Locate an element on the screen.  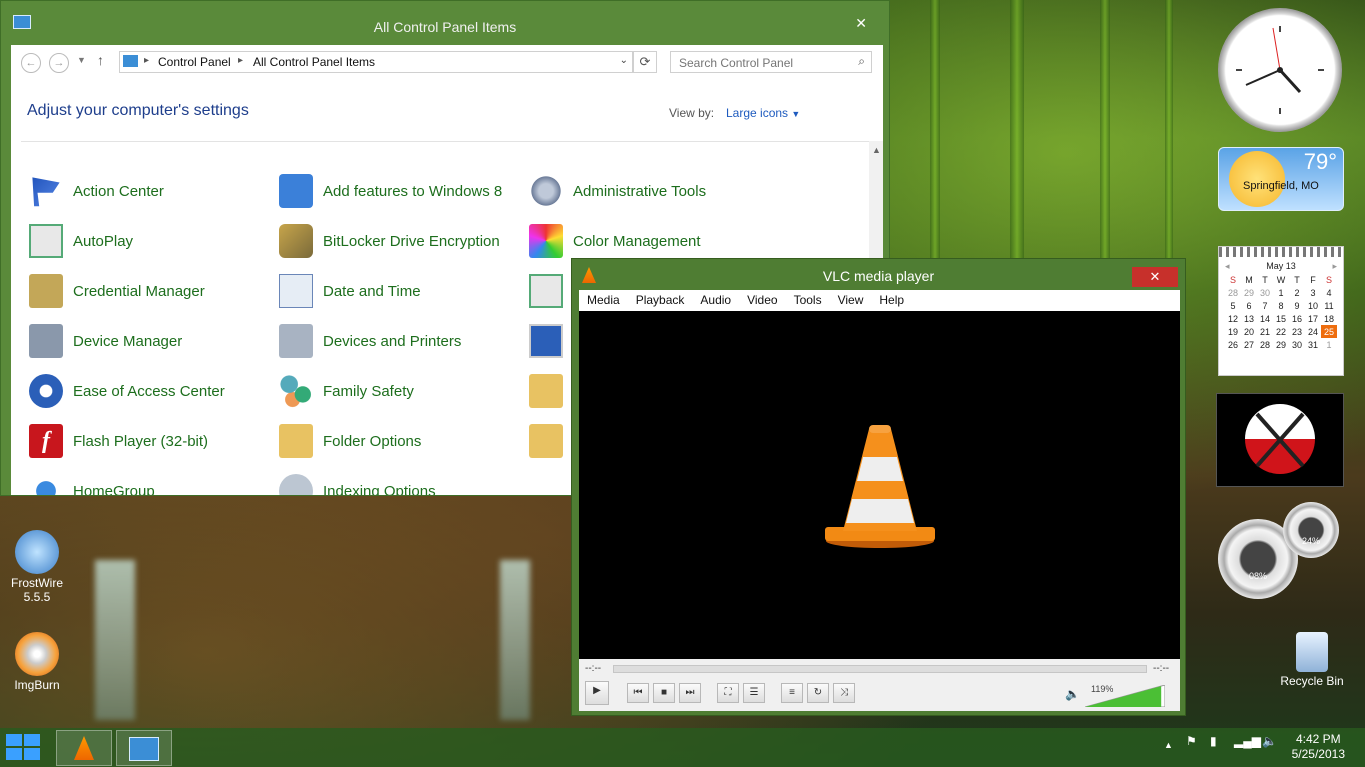
vlc-titlebar: VLC media player ✕ is located at coordinates (878, 277).